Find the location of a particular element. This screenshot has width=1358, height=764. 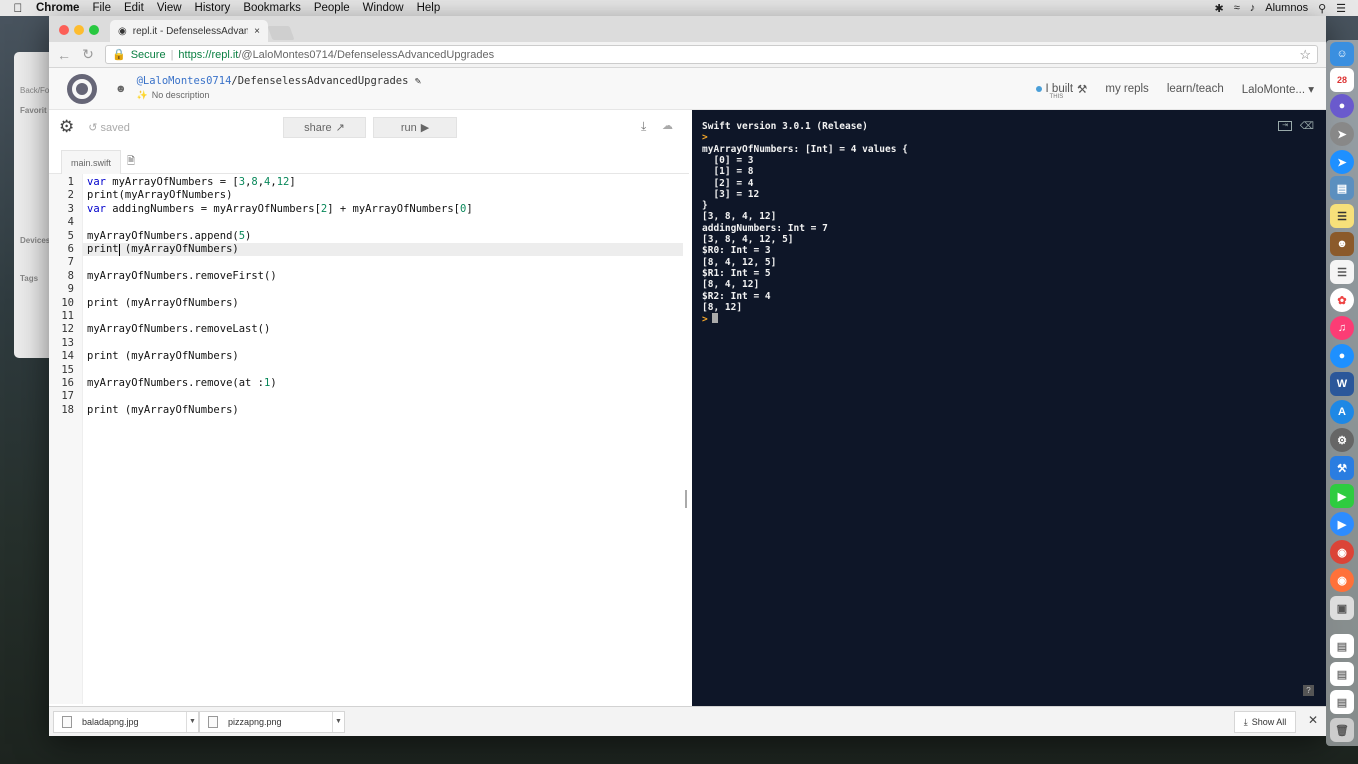

run-button: run ▶ is located at coordinates (415, 127).